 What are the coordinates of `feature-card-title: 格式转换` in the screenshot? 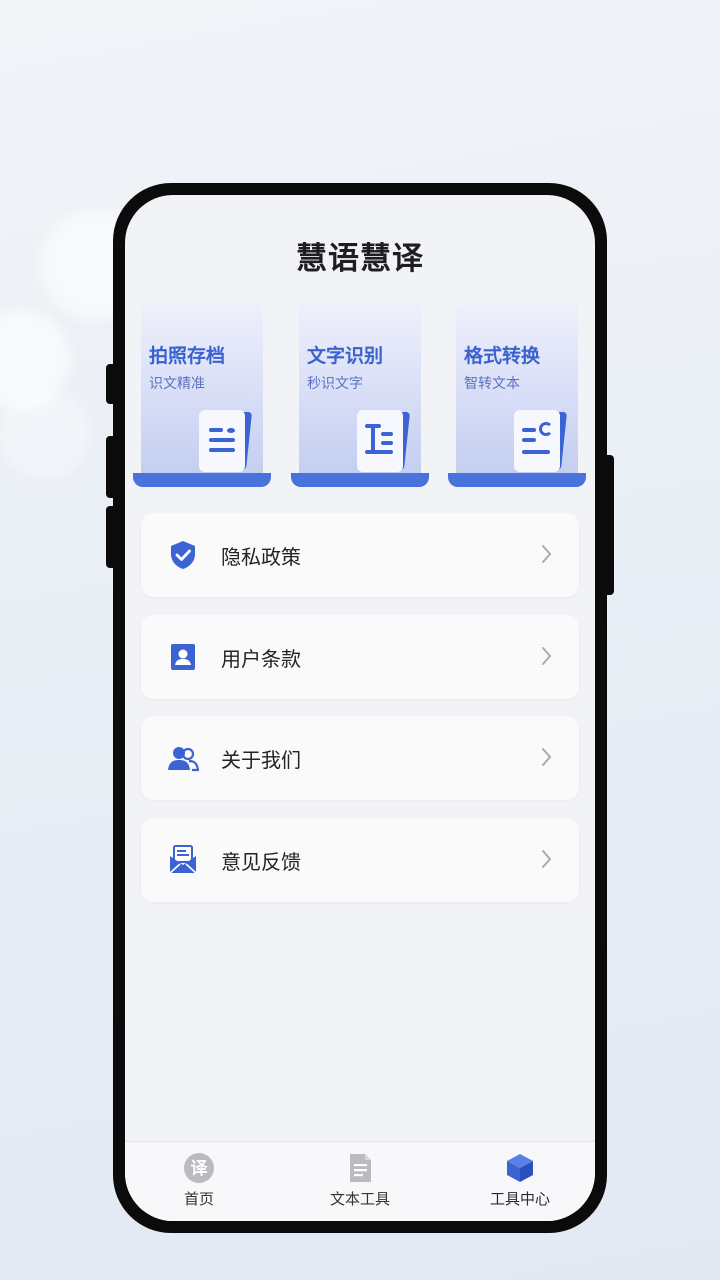 It's located at (502, 356).